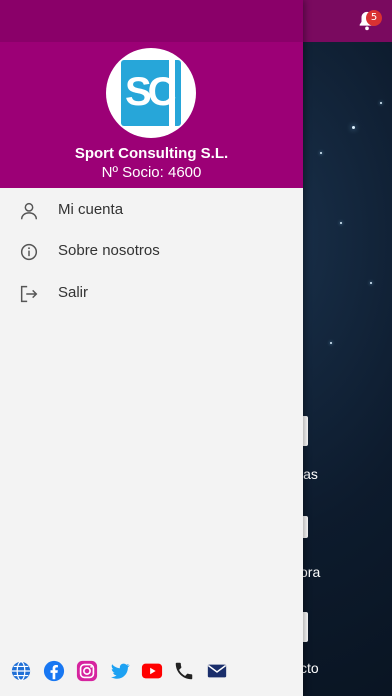 This screenshot has width=392, height=696. What do you see at coordinates (374, 18) in the screenshot?
I see `notification-badge: 5` at bounding box center [374, 18].